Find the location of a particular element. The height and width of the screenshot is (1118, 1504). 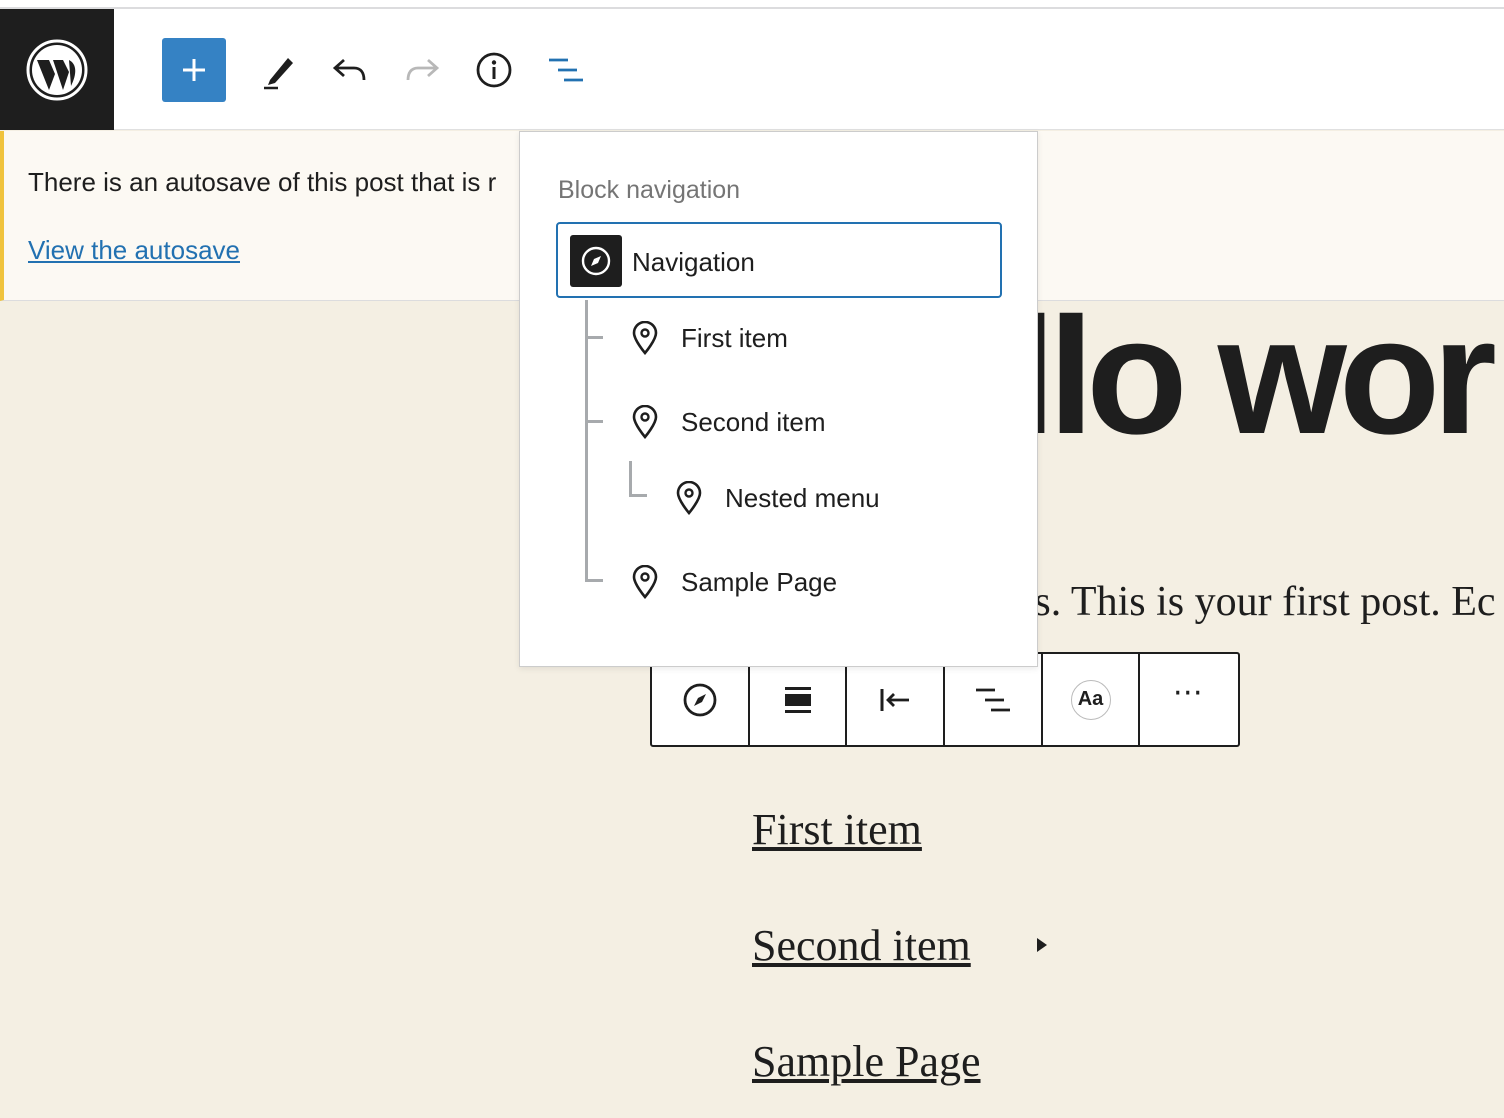

post-paragraph: ss. This is your first post. Ec is located at coordinates (1257, 602).